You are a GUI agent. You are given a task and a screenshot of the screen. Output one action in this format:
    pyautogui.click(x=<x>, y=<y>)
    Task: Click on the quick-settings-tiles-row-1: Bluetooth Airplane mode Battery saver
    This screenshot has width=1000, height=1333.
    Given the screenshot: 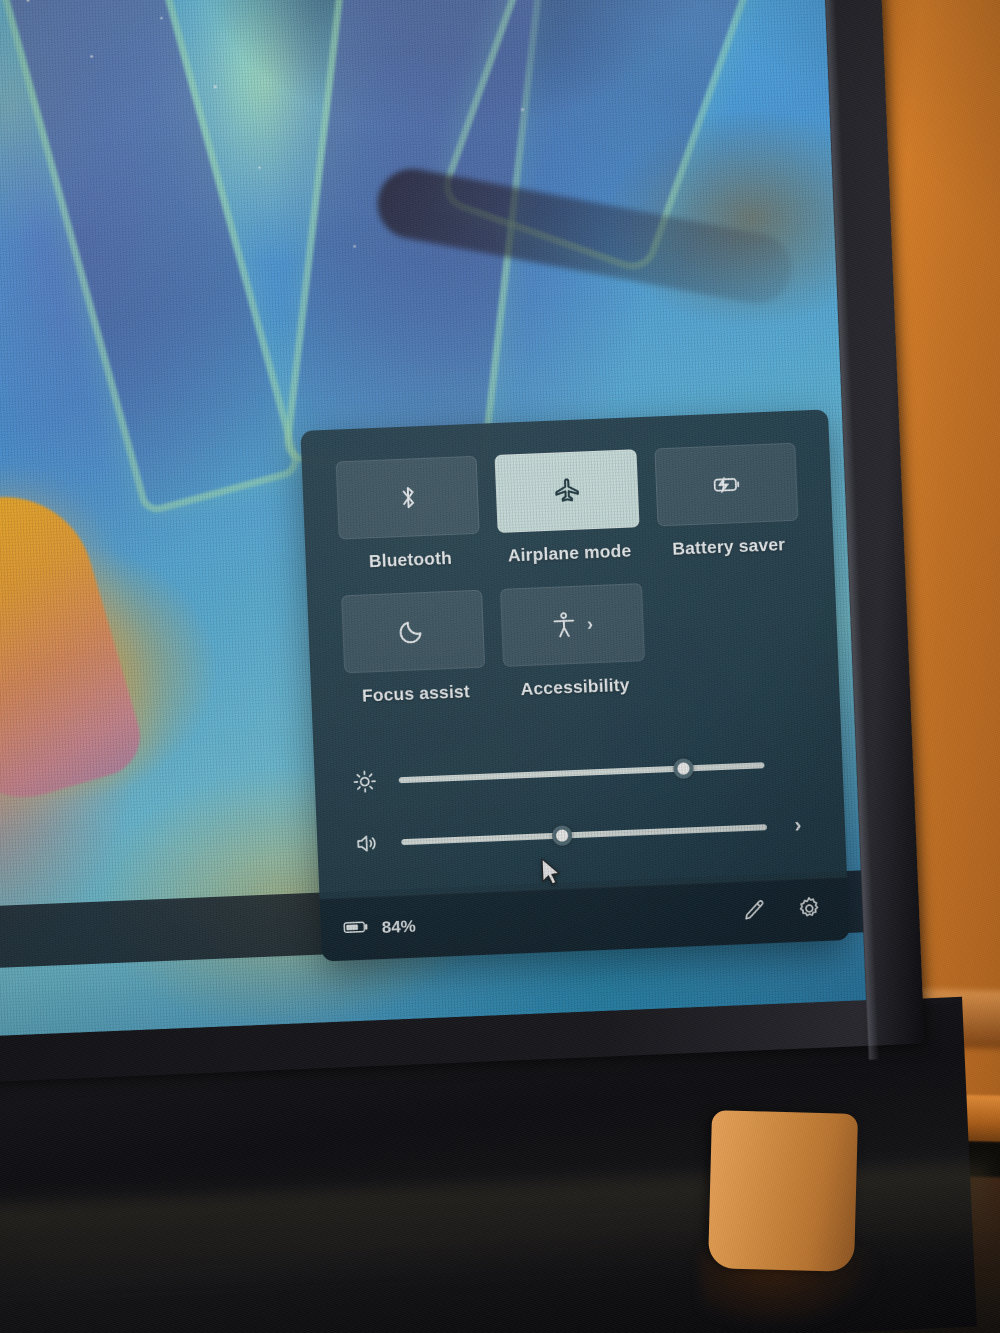 What is the action you would take?
    pyautogui.click(x=567, y=508)
    